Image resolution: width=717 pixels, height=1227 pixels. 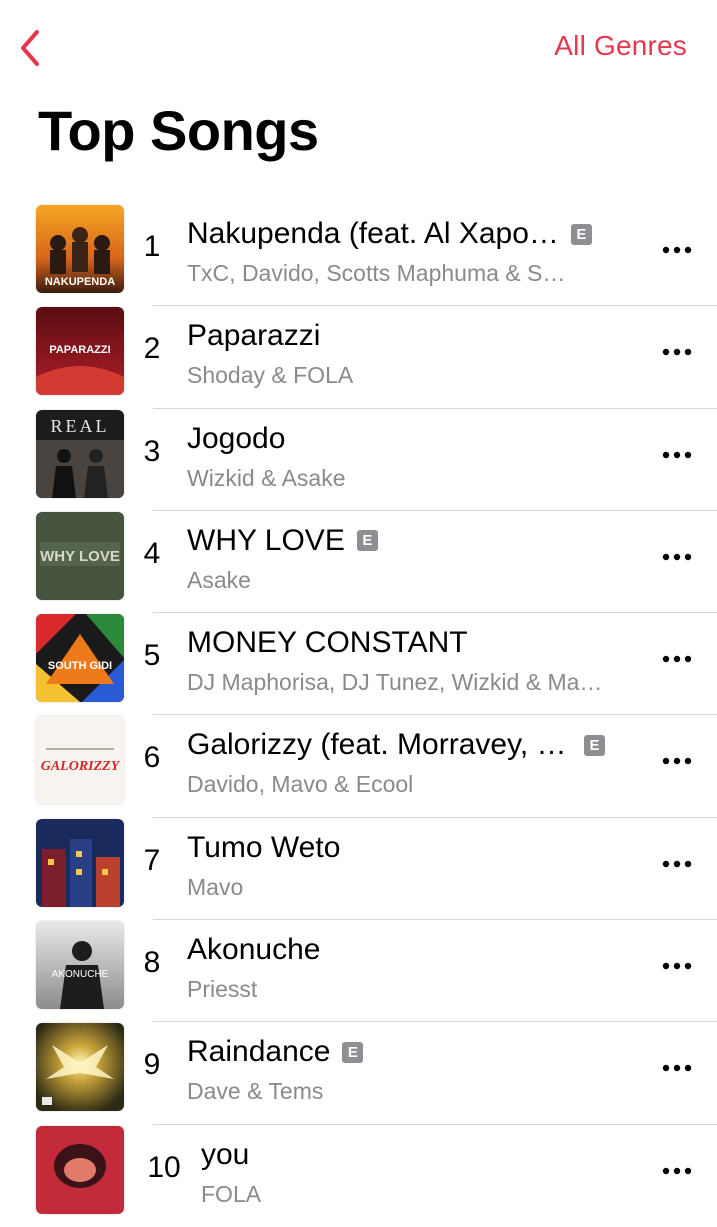 What do you see at coordinates (231, 1193) in the screenshot?
I see `song-artist: FOLA` at bounding box center [231, 1193].